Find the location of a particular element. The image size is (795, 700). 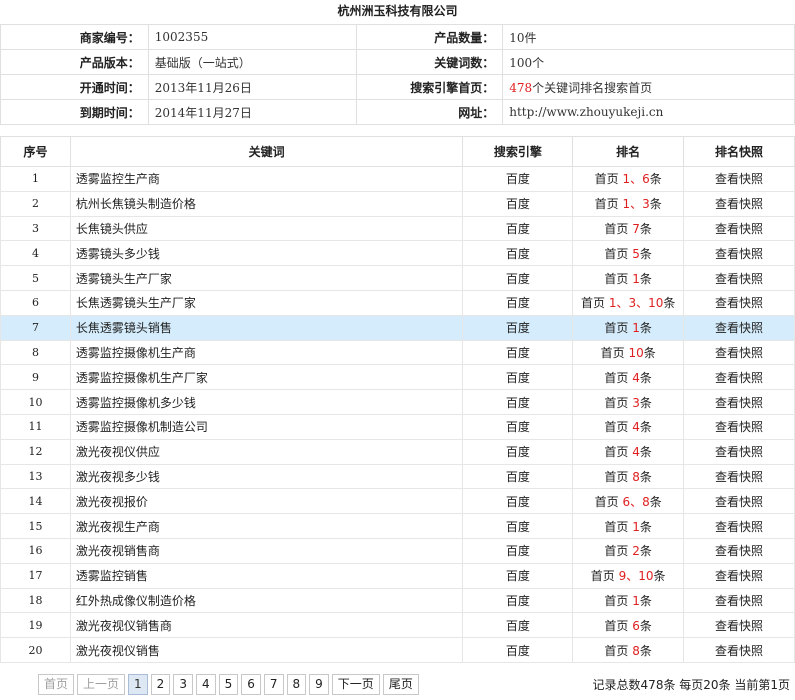

row-index: 8 is located at coordinates (35, 352).